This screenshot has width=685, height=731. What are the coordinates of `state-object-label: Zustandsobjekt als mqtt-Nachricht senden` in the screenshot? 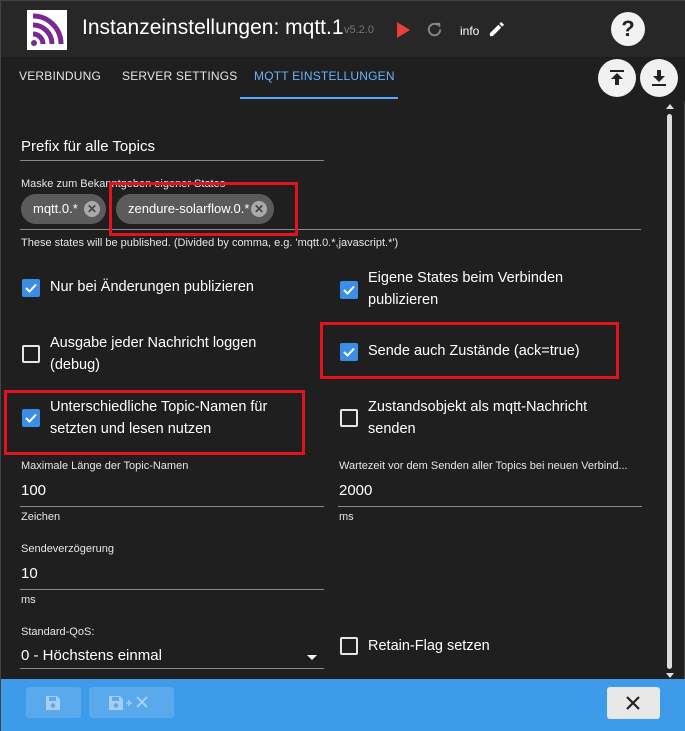 It's located at (478, 418).